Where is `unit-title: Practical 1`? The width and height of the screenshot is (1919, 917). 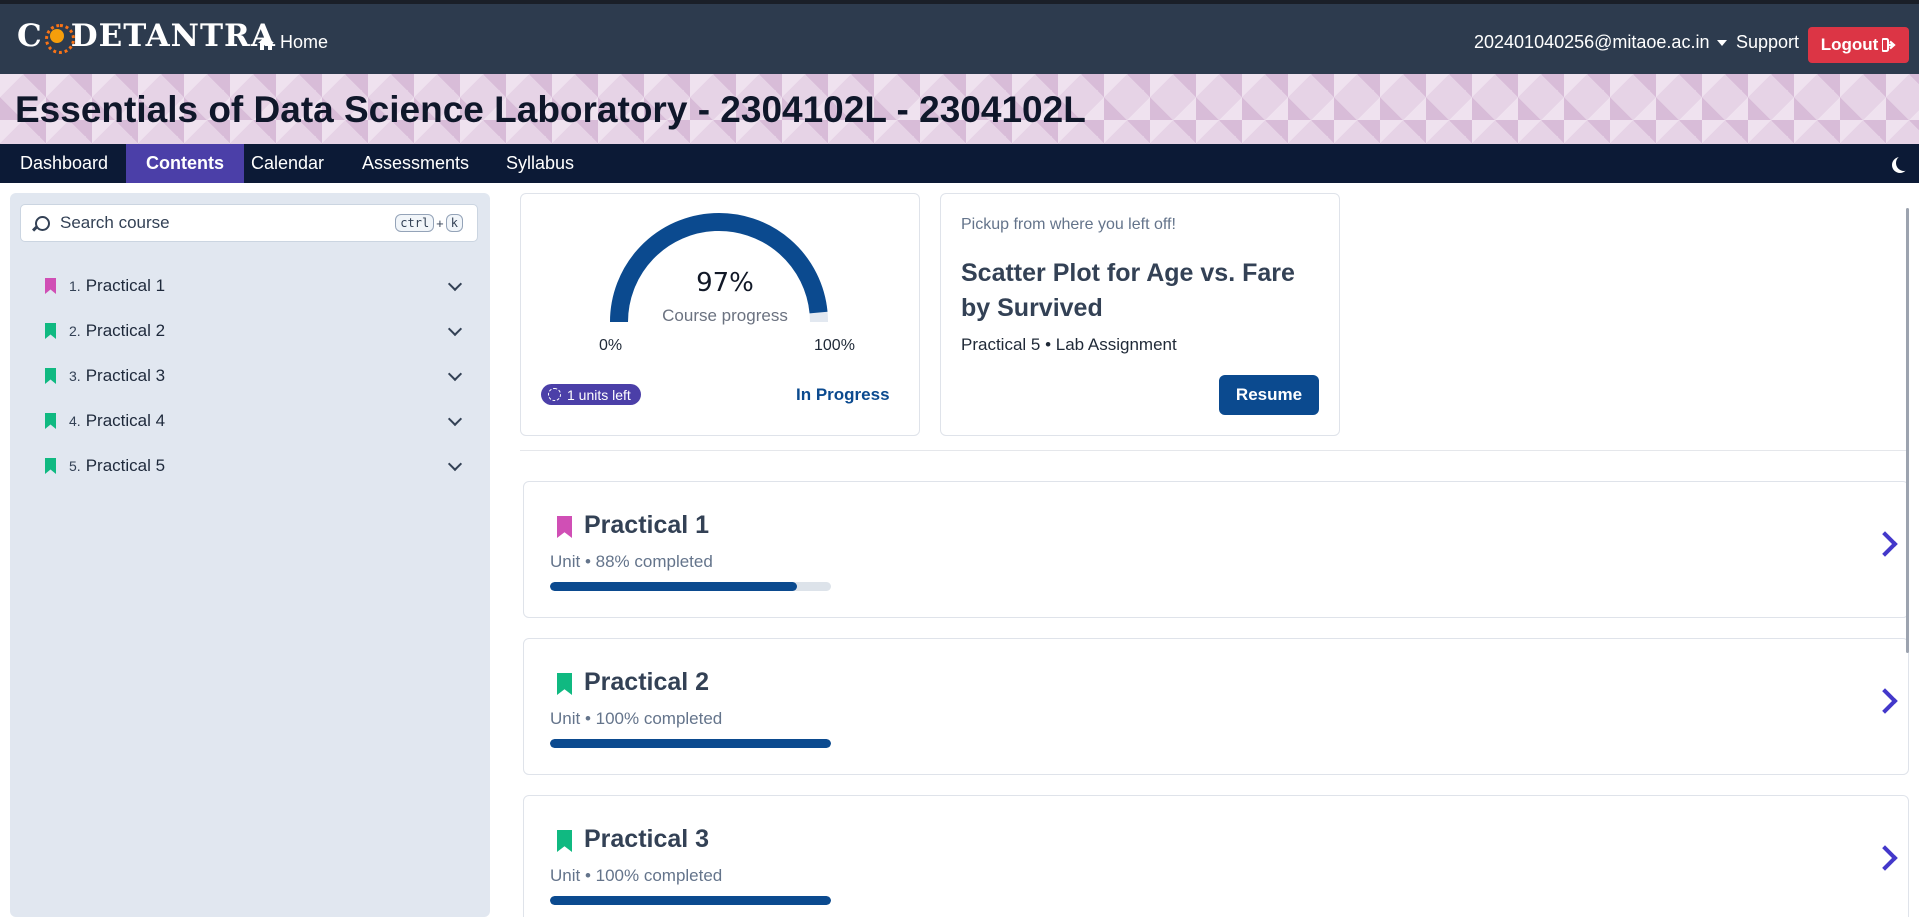 unit-title: Practical 1 is located at coordinates (647, 525).